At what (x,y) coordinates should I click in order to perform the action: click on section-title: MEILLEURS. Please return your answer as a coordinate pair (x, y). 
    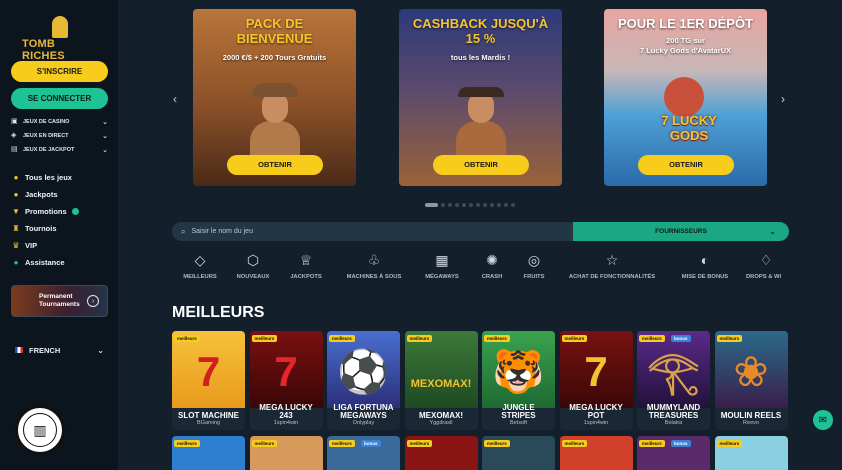
    Looking at the image, I should click on (218, 312).